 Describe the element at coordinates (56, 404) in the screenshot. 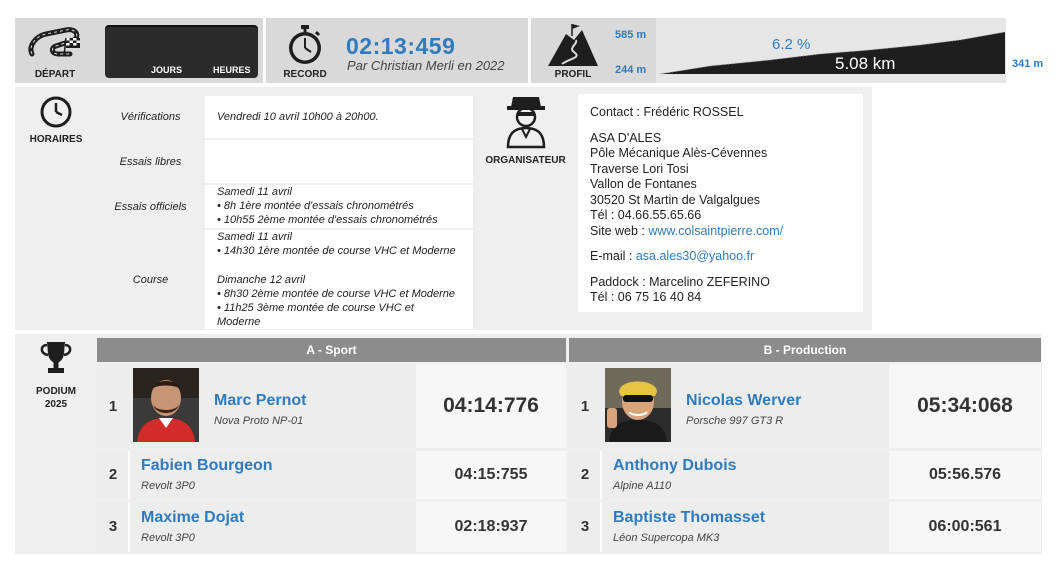

I see `podium-label-year: 2025` at that location.